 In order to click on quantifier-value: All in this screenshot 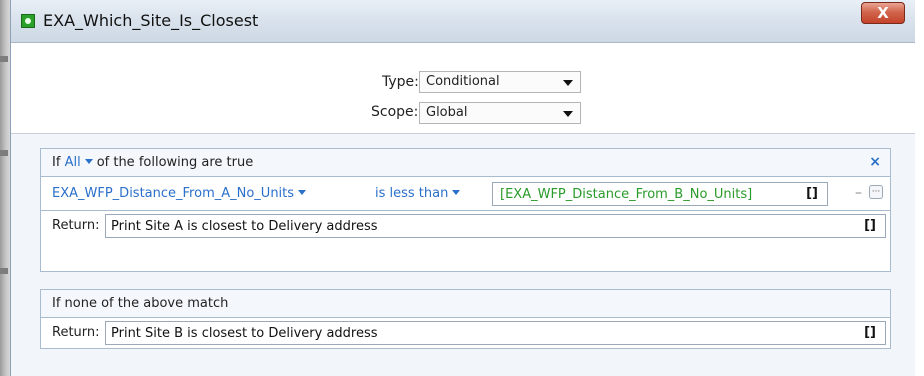, I will do `click(72, 162)`.